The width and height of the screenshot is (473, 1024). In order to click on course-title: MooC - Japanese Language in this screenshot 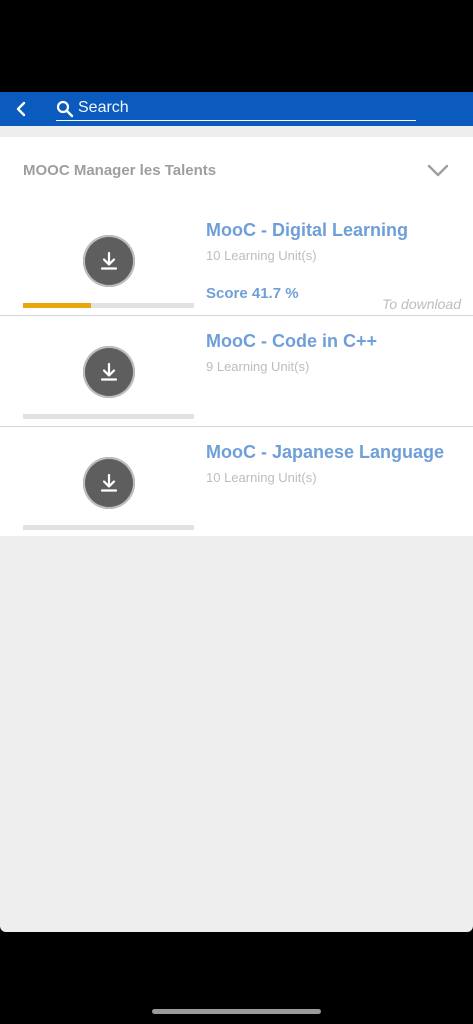, I will do `click(325, 452)`.